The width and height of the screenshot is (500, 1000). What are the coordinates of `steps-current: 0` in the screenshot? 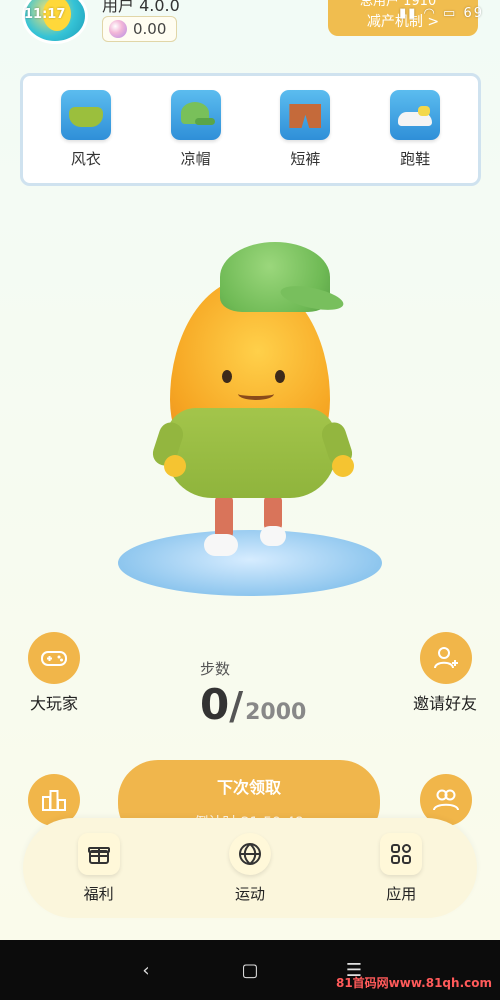 It's located at (215, 704).